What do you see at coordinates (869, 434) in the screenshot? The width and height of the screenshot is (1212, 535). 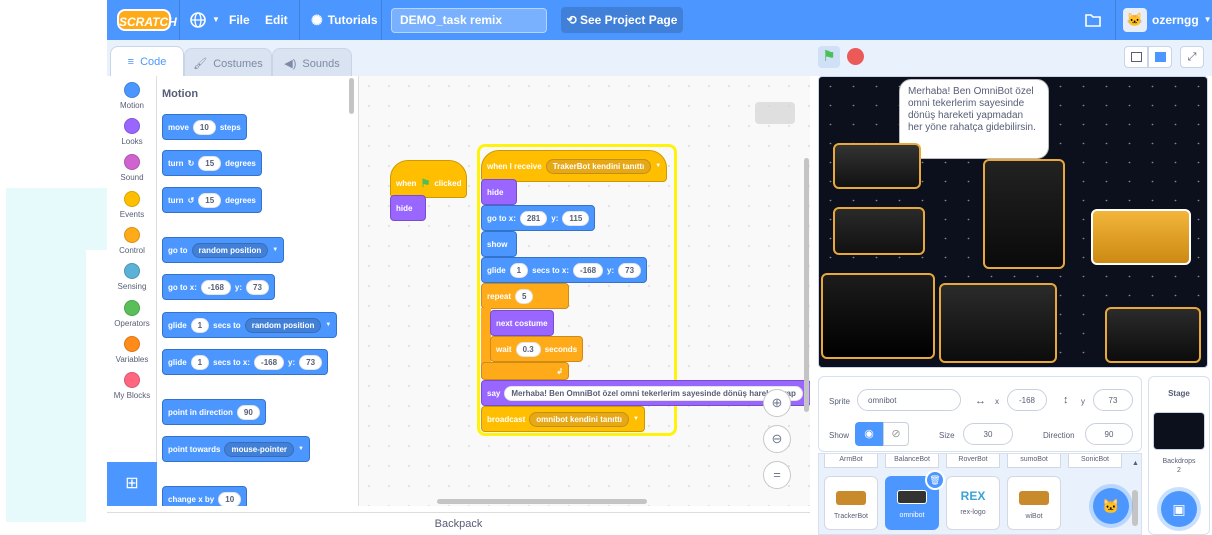 I see `show-sprite-button: ◉` at bounding box center [869, 434].